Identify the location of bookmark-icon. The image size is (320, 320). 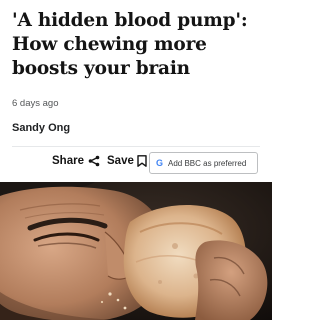
(142, 161).